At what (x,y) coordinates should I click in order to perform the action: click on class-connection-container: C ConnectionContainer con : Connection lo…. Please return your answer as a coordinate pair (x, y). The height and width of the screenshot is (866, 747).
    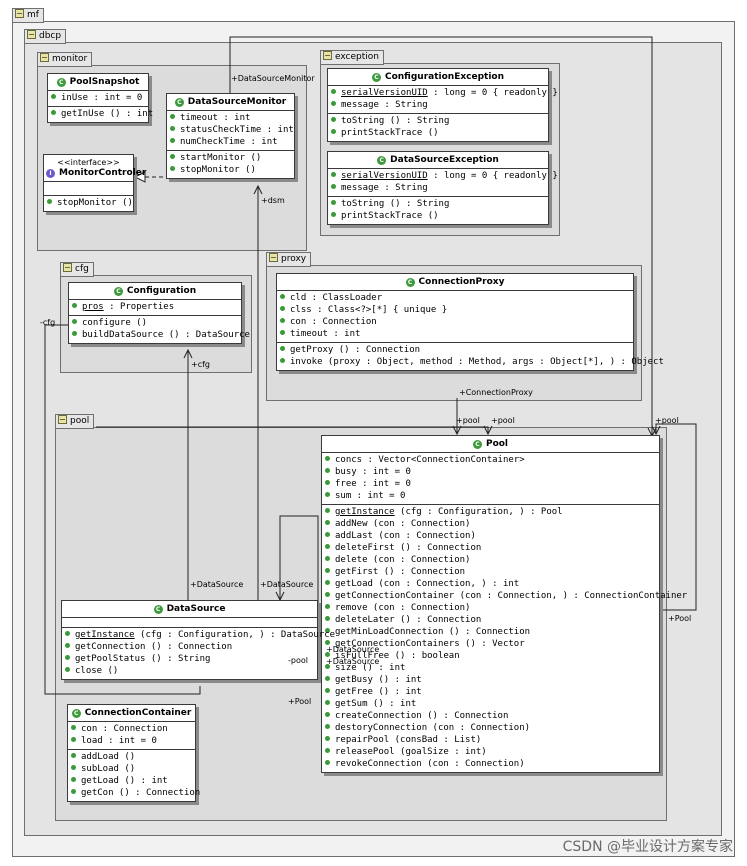
    Looking at the image, I should click on (133, 753).